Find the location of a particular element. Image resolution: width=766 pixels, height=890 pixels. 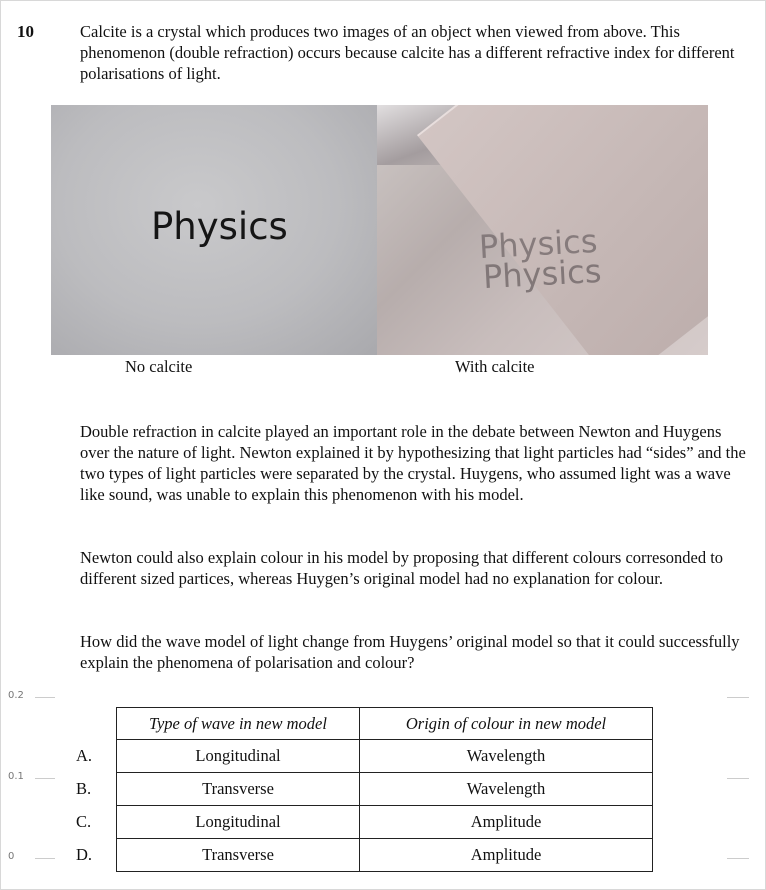

header-wave-type: Type of wave in new model is located at coordinates (238, 723).